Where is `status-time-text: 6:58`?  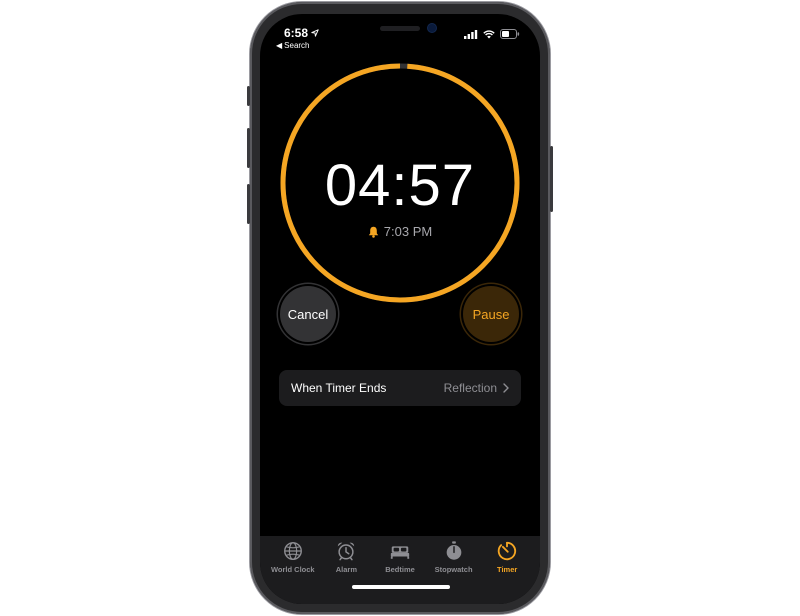
status-time-text: 6:58 is located at coordinates (296, 33).